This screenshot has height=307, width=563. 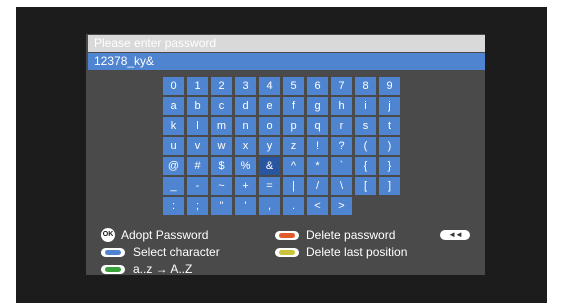 What do you see at coordinates (221, 146) in the screenshot?
I see `key: w` at bounding box center [221, 146].